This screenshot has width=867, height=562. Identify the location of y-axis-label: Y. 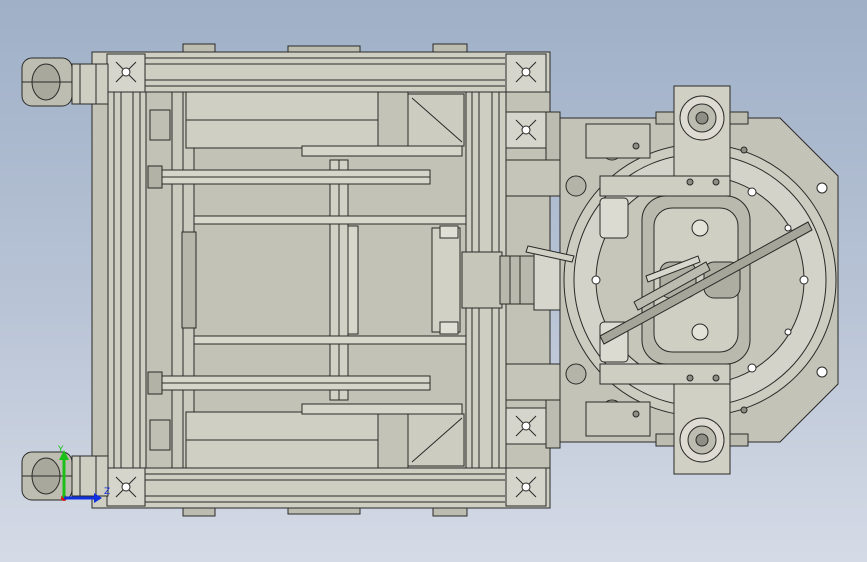
(60, 450).